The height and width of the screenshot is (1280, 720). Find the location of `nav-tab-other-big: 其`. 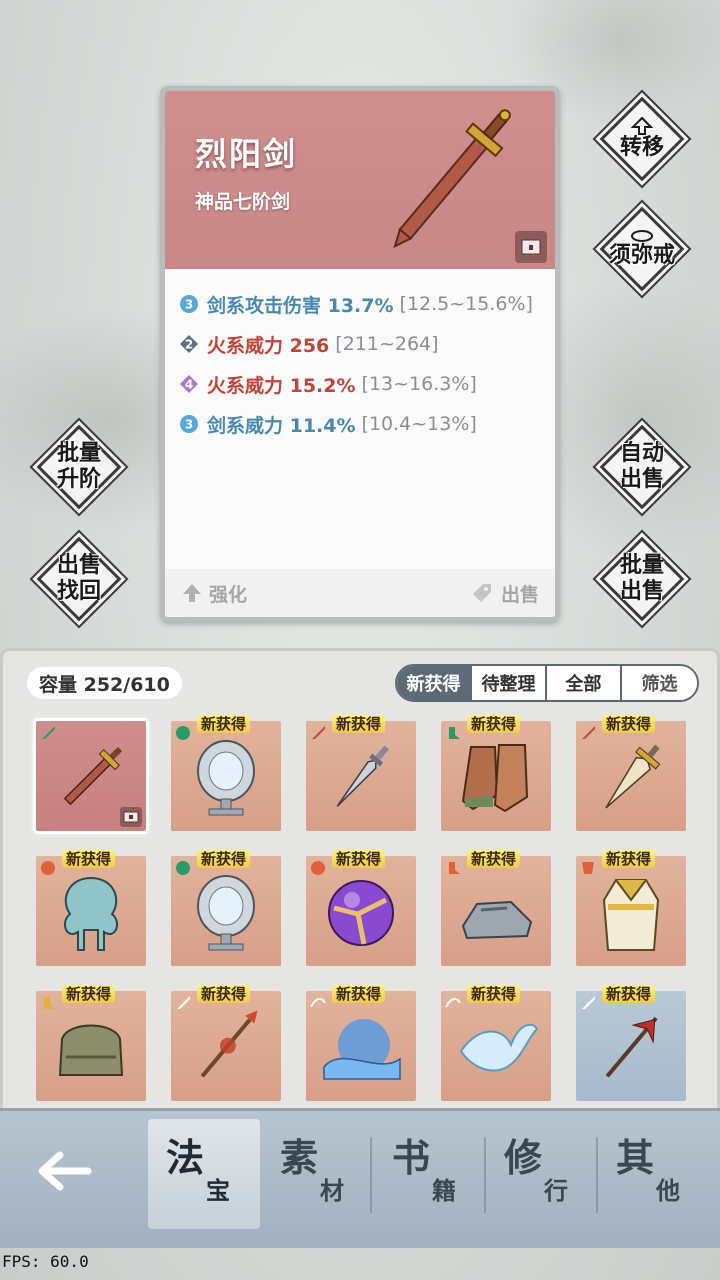

nav-tab-other-big: 其 is located at coordinates (635, 1157).